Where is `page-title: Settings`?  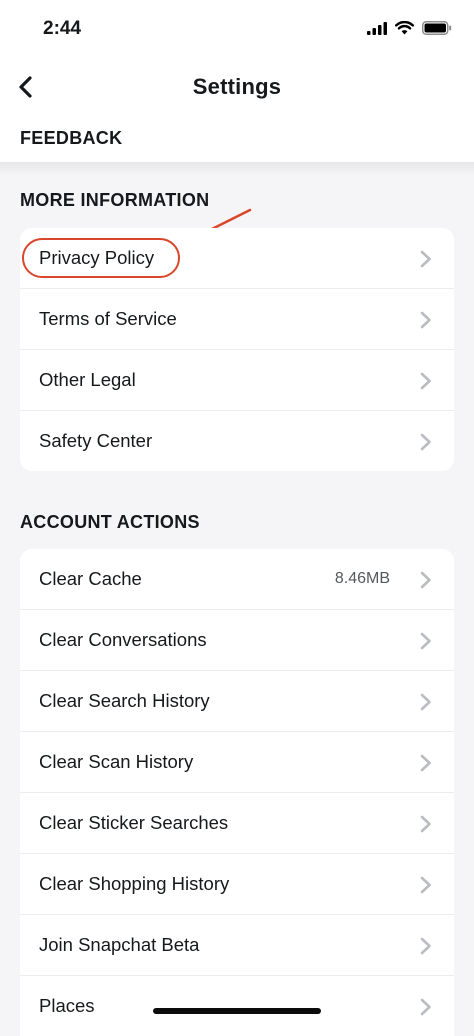
page-title: Settings is located at coordinates (237, 86).